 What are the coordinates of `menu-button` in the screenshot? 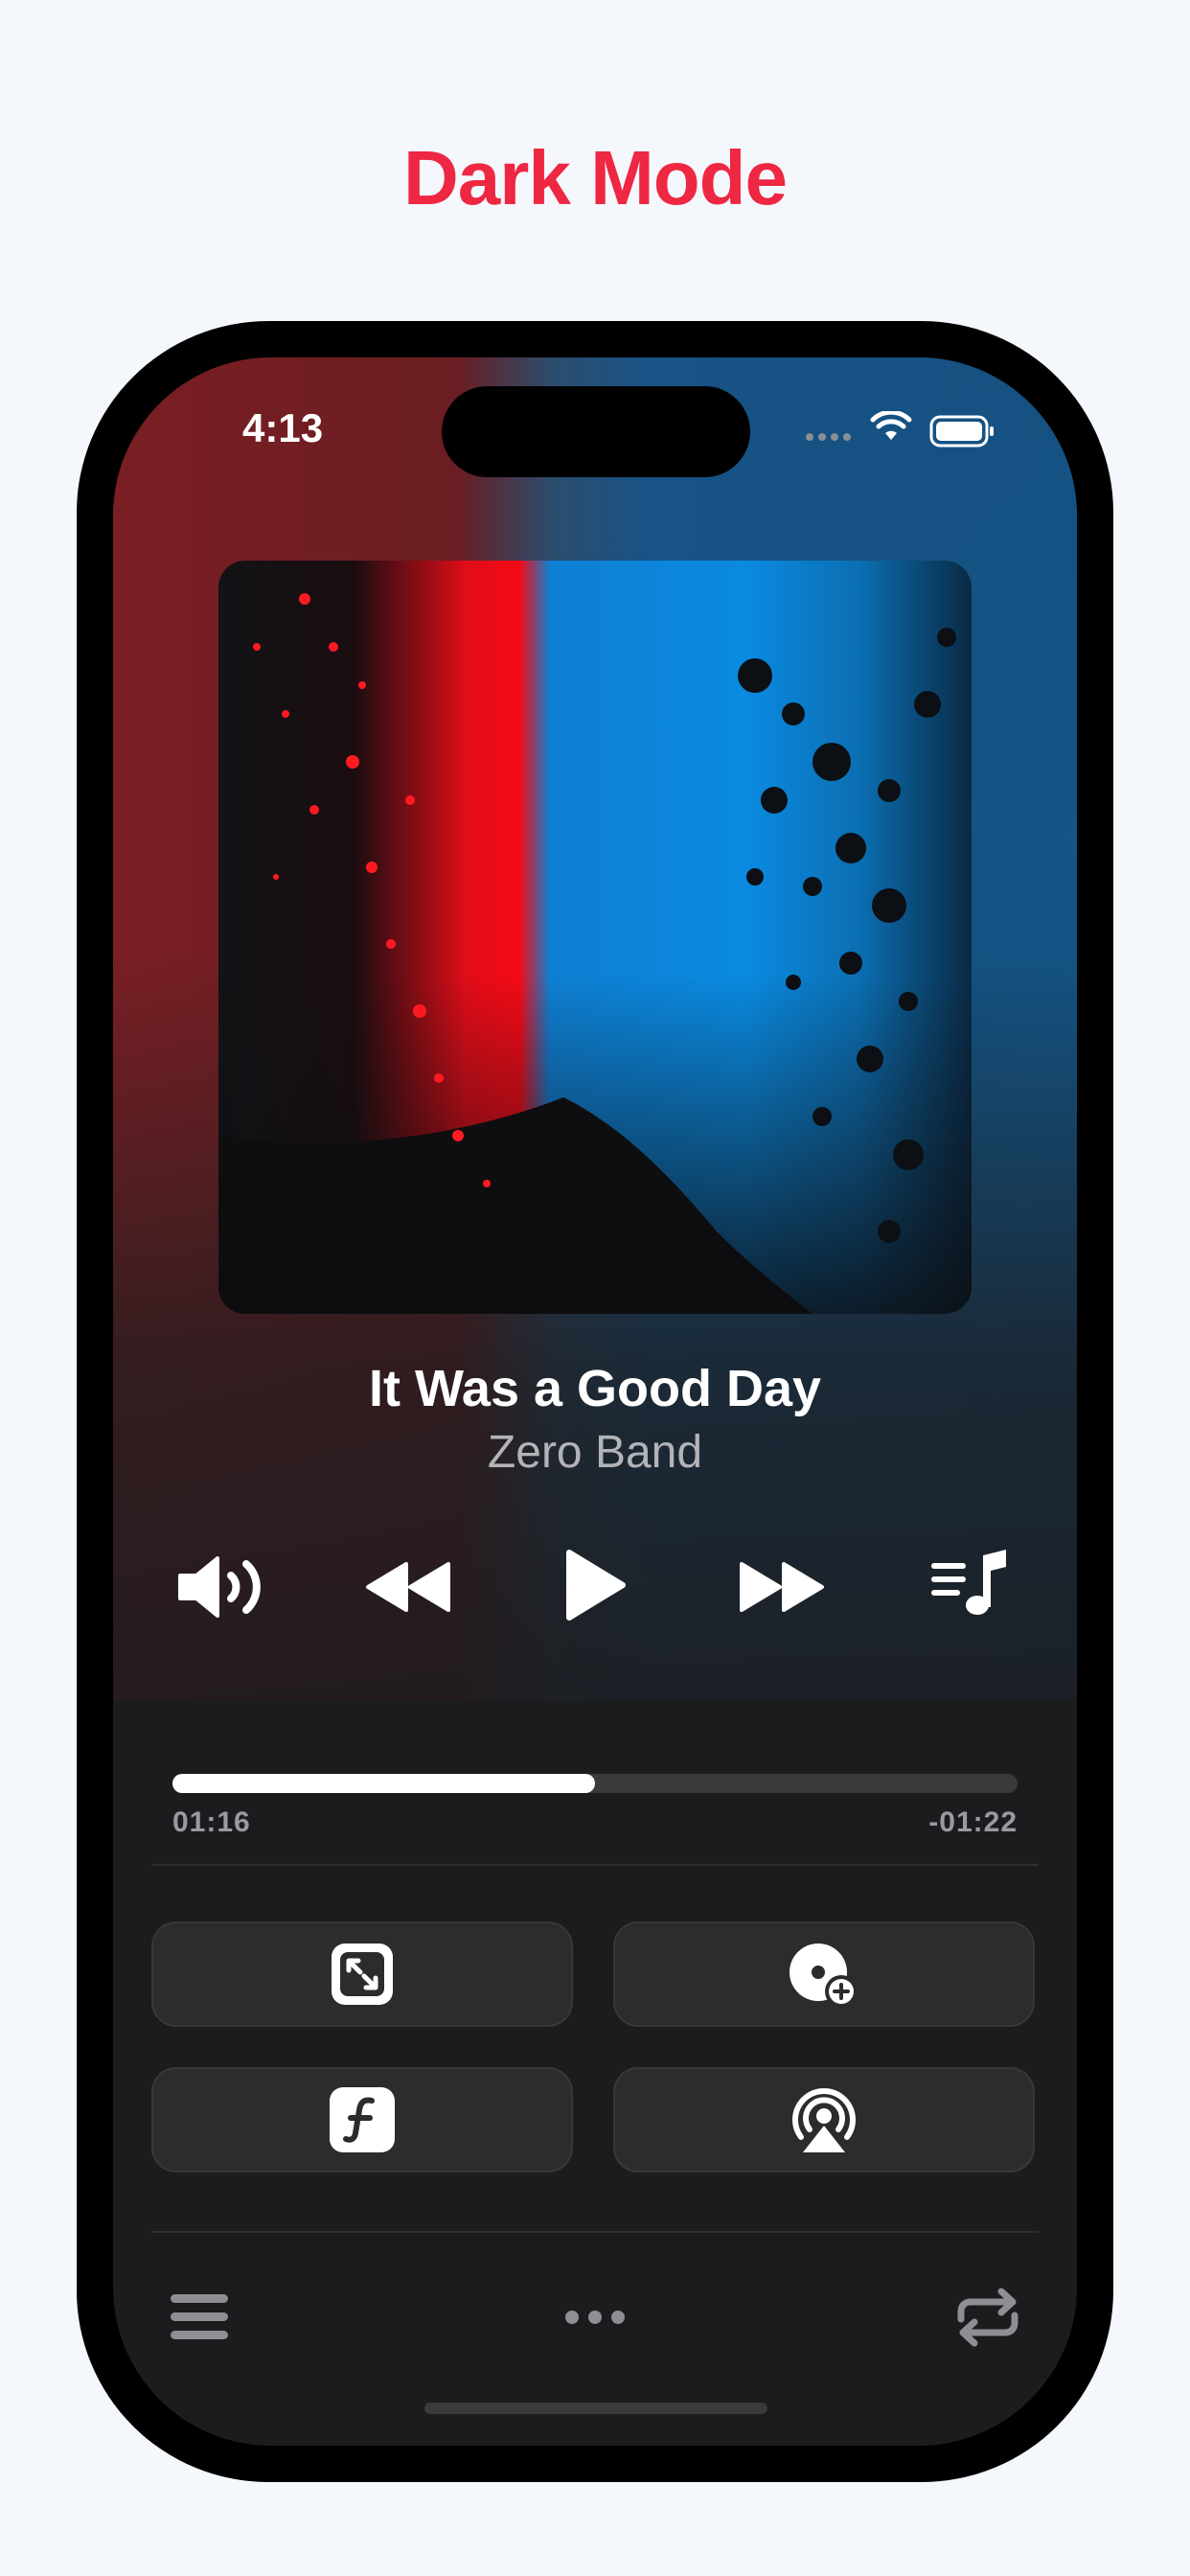 It's located at (199, 2317).